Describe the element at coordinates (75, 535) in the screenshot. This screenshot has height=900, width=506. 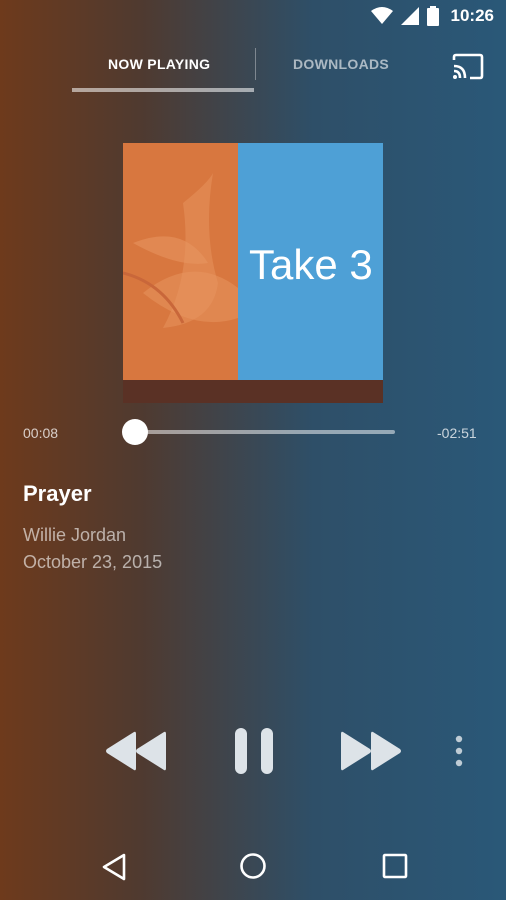
I see `track-artist: Willie Jordan` at that location.